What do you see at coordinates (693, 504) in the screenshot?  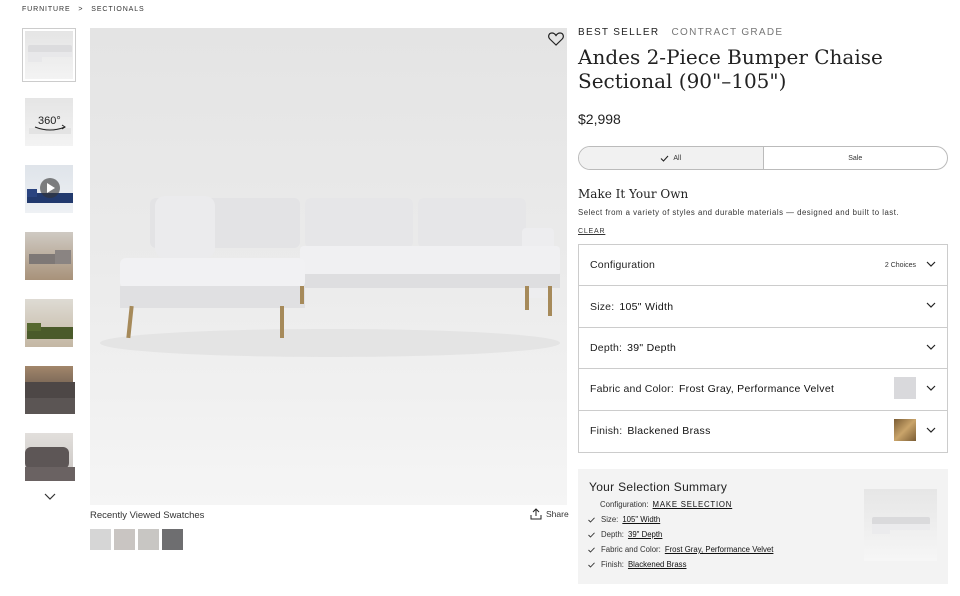 I see `make-selection-link: MAKE SELECTION` at bounding box center [693, 504].